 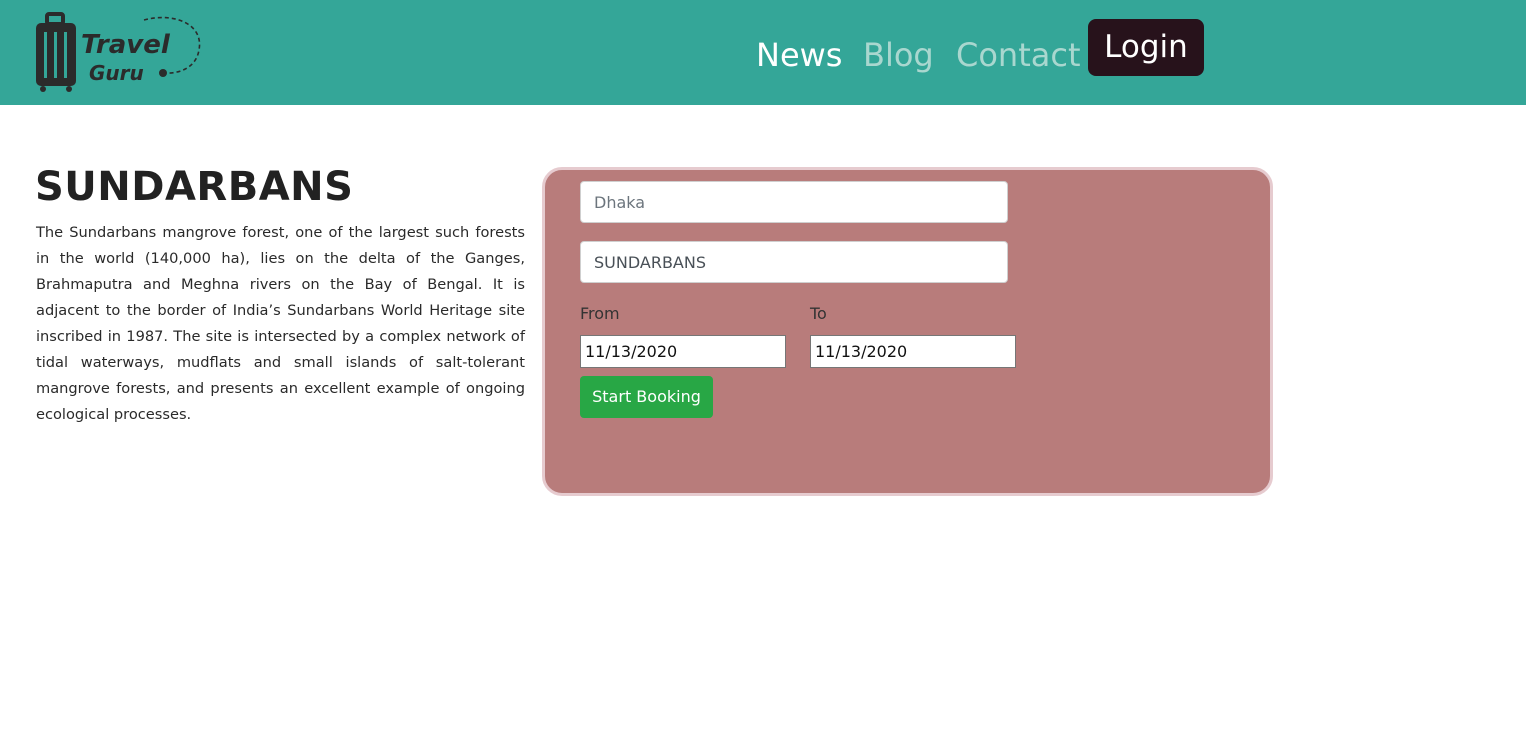 I want to click on navbar: Travel Guru News Blog Contact Login, so click(x=763, y=52).